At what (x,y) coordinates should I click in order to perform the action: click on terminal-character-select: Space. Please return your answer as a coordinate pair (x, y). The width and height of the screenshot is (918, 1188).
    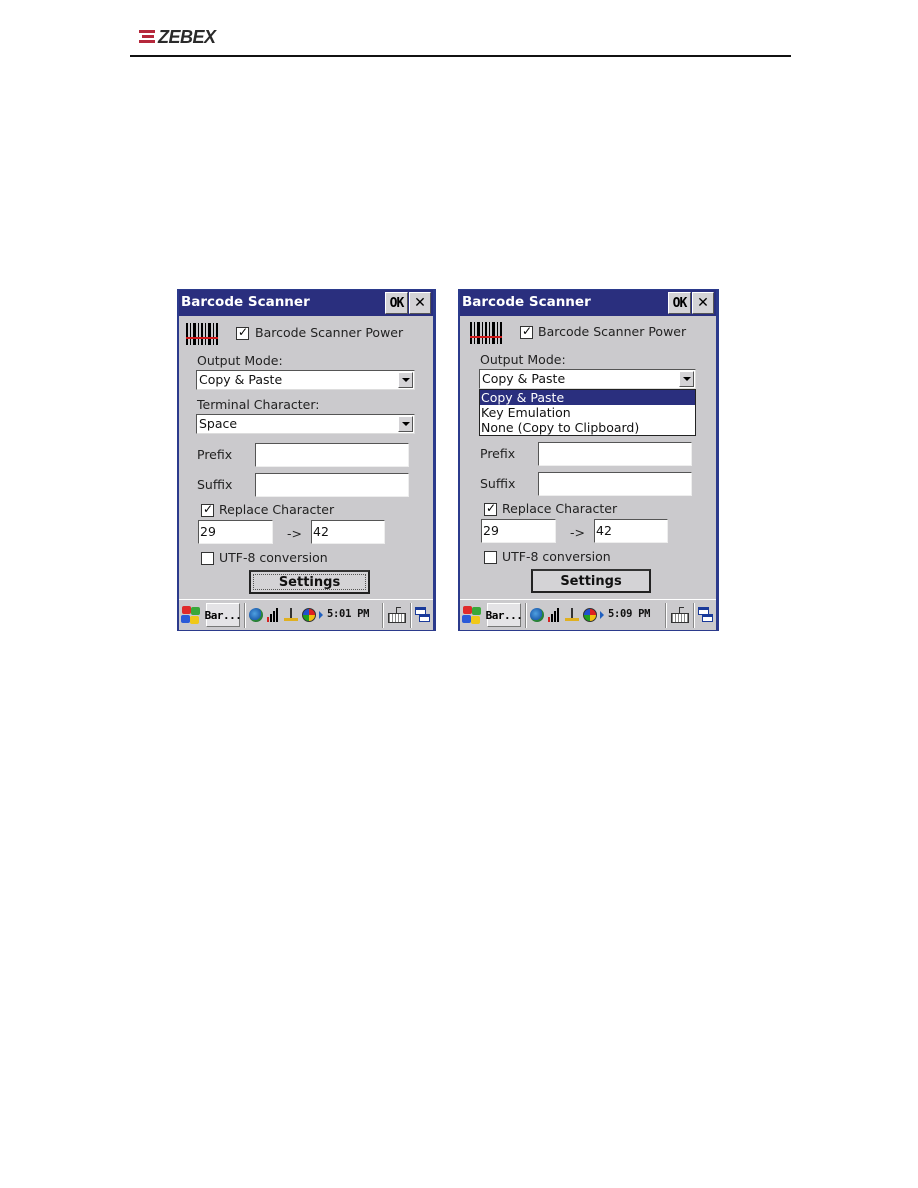
    Looking at the image, I should click on (305, 424).